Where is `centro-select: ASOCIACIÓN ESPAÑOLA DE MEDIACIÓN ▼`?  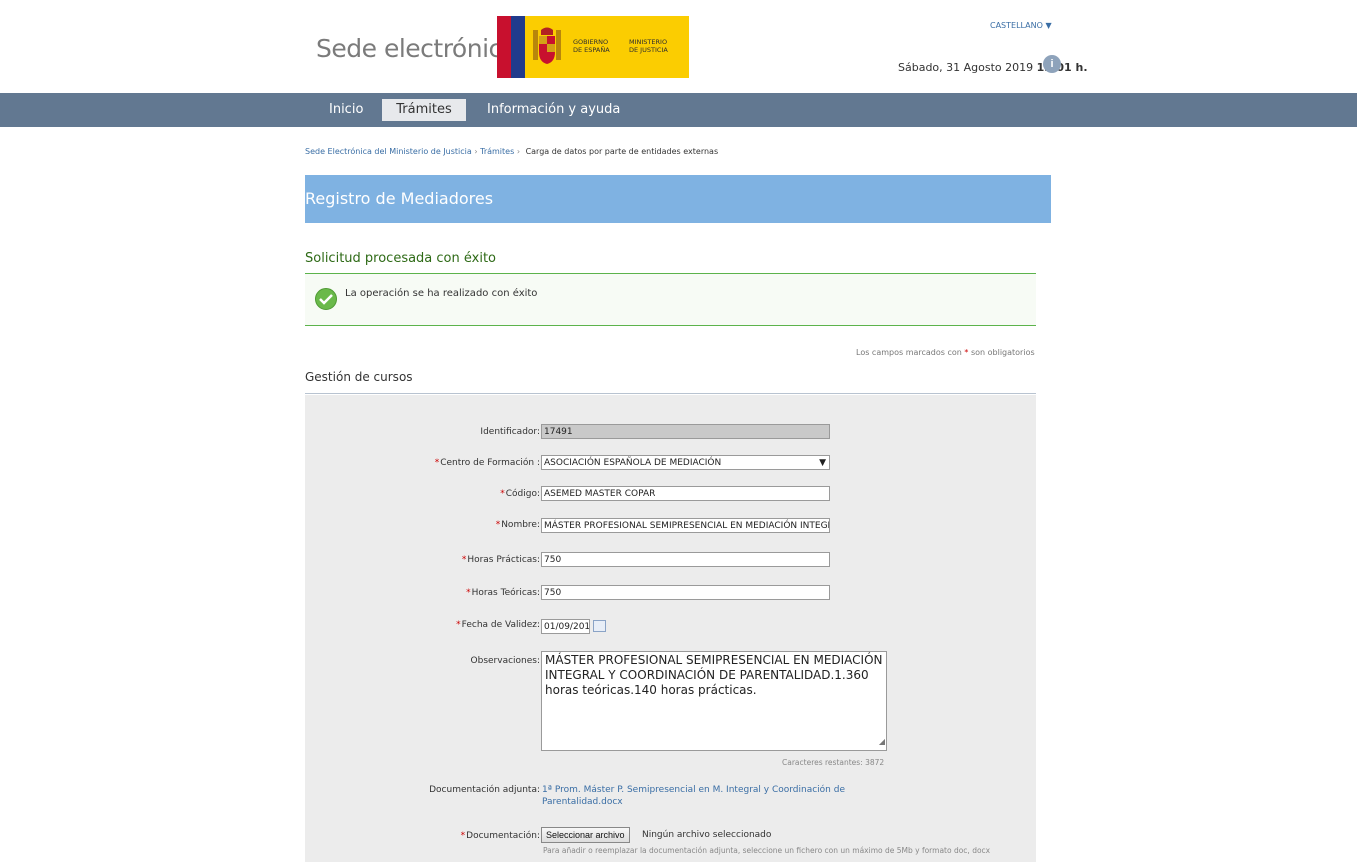
centro-select: ASOCIACIÓN ESPAÑOLA DE MEDIACIÓN ▼ is located at coordinates (685, 462).